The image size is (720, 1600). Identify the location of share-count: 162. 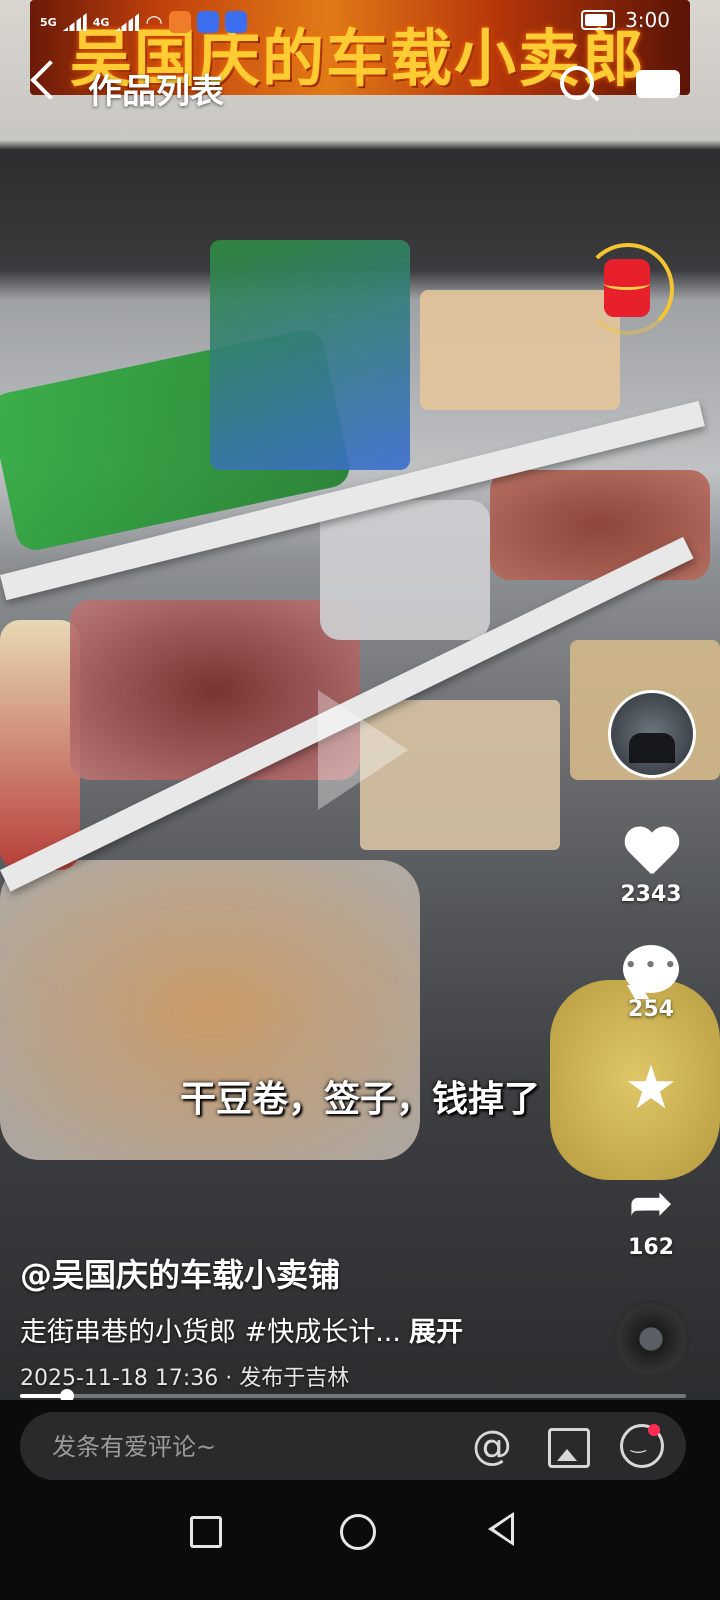
(651, 1247).